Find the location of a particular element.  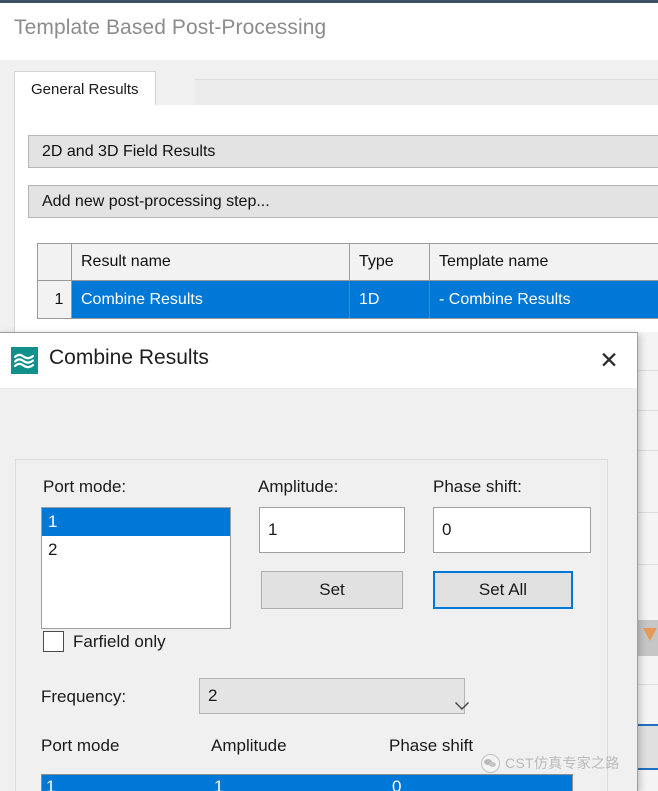

results-table-header-row: Result name Type Template name is located at coordinates (348, 262).